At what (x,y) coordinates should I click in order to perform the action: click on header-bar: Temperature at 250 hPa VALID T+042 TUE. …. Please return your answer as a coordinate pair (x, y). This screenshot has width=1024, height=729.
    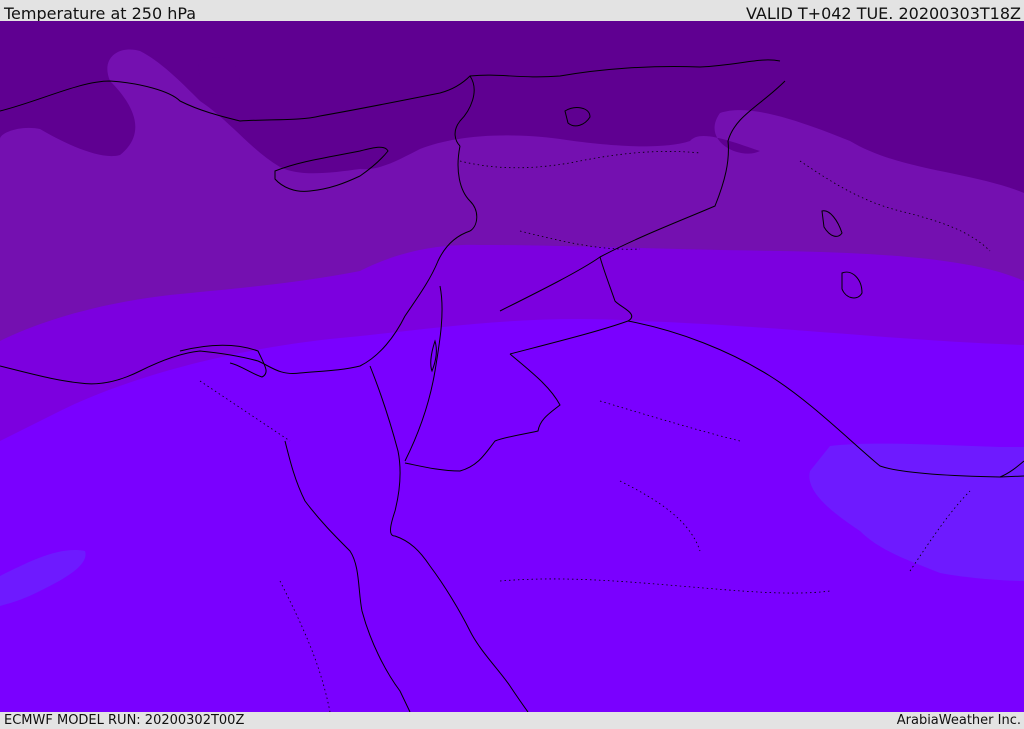
    Looking at the image, I should click on (512, 11).